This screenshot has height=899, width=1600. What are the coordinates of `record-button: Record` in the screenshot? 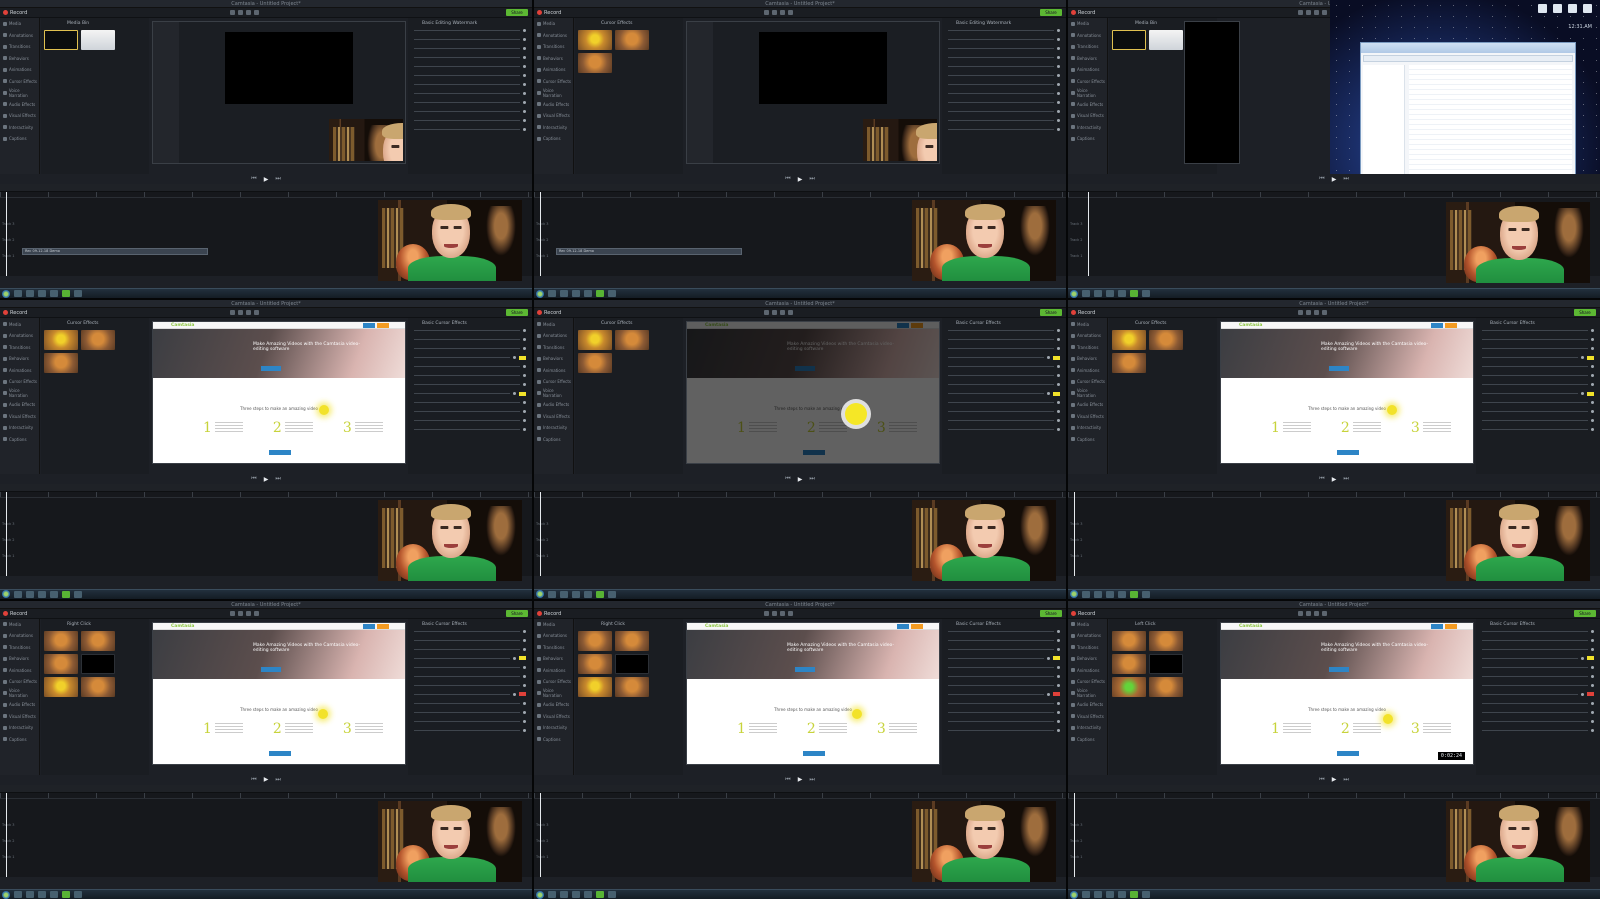 It's located at (1083, 13).